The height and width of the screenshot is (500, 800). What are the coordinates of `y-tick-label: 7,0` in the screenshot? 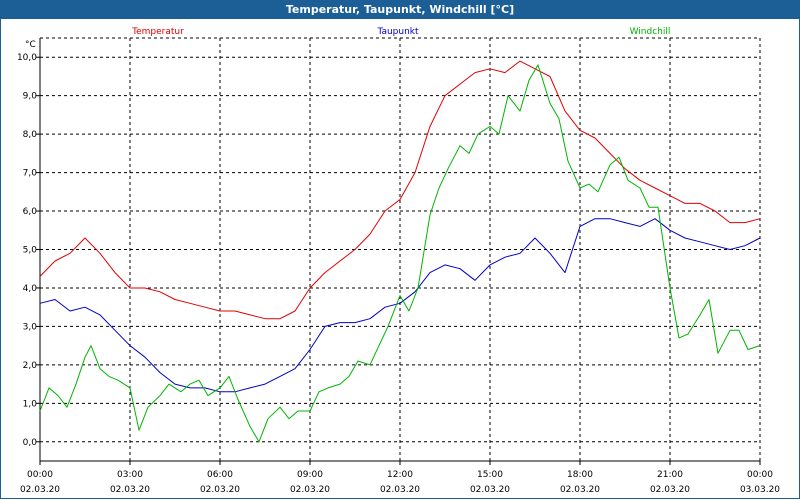 It's located at (30, 174).